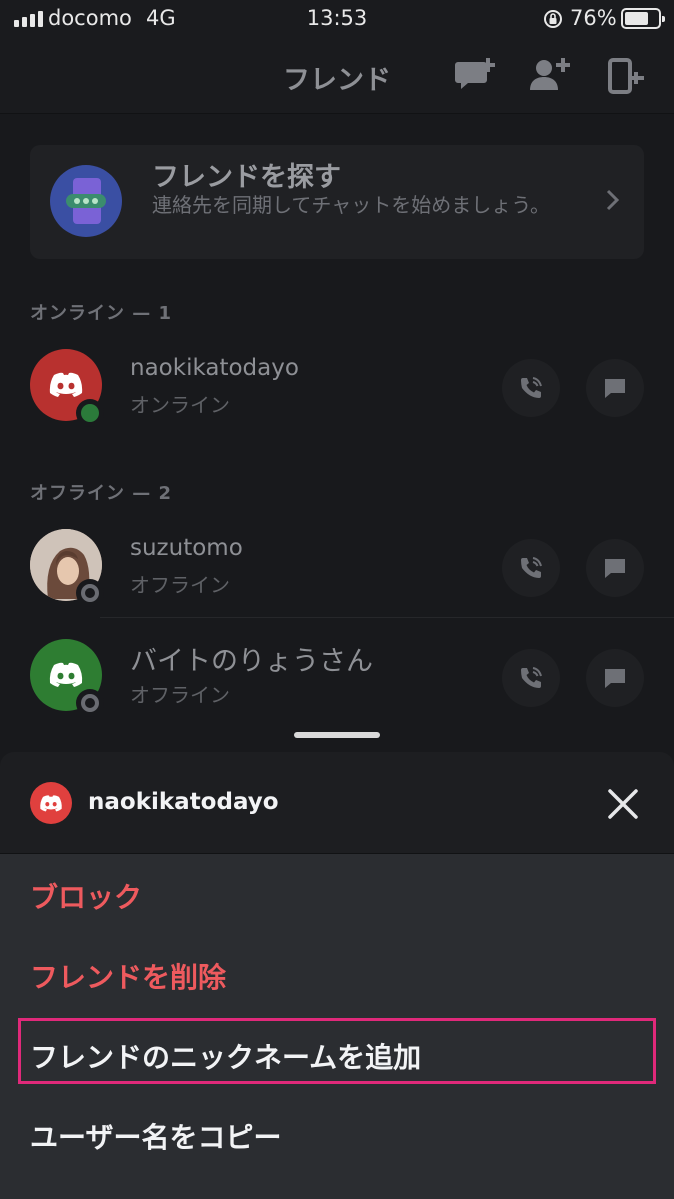  I want to click on contacts-sync-icon, so click(626, 76).